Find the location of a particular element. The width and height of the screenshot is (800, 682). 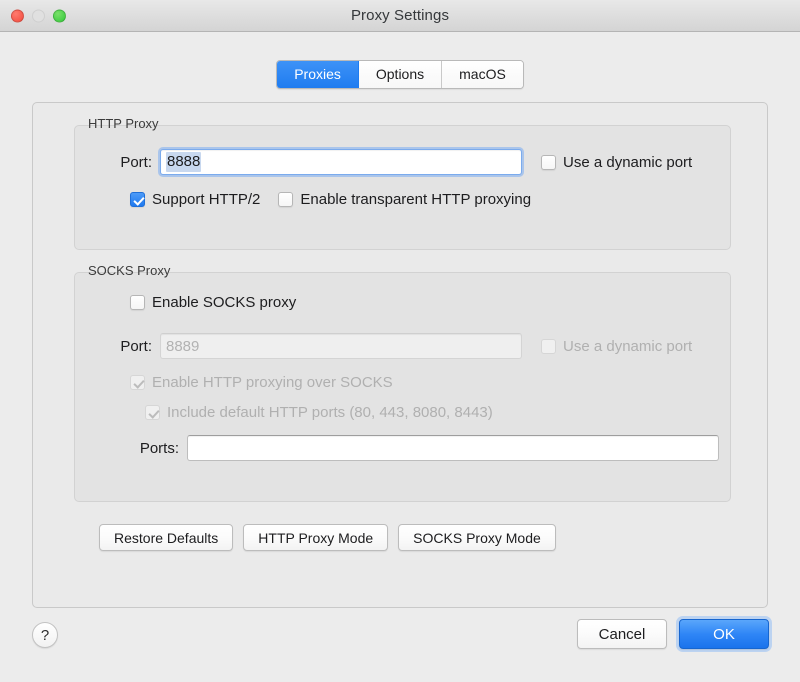

socks-dynamic-port-checkbox: Use a dynamic port is located at coordinates (616, 346).